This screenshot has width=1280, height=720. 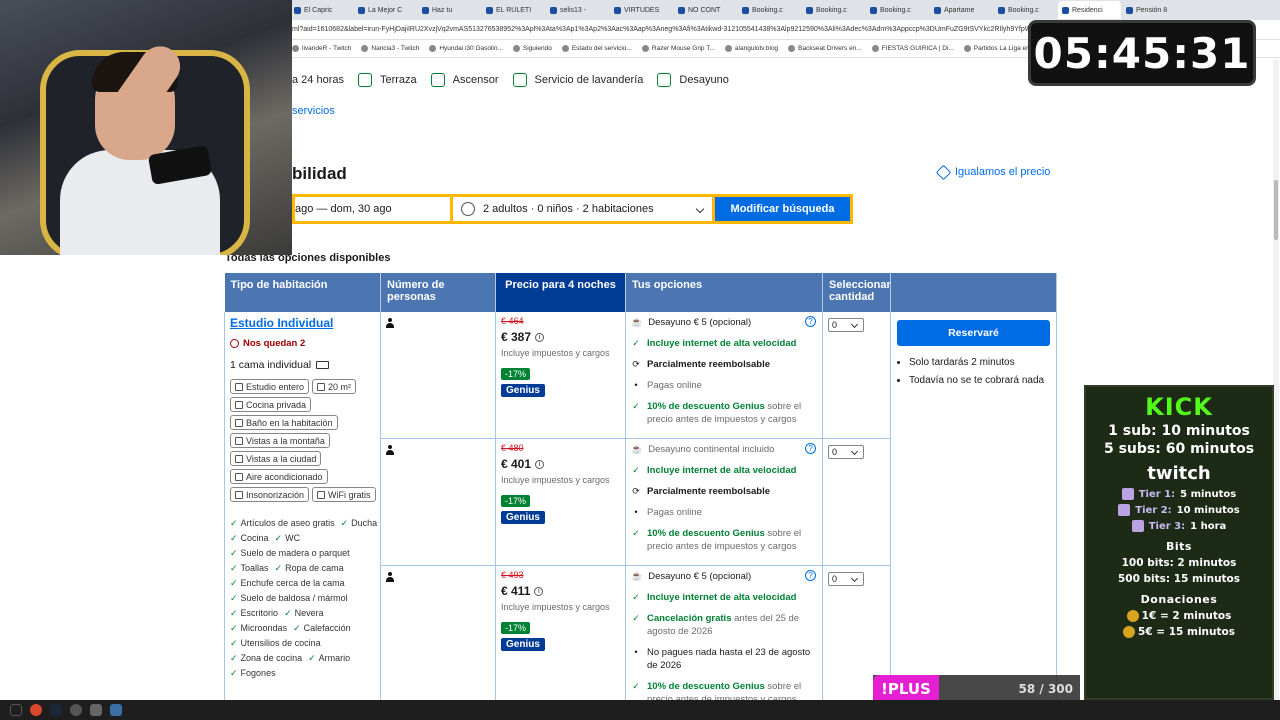 I want to click on amenity-elevator: Ascensor, so click(x=464, y=80).